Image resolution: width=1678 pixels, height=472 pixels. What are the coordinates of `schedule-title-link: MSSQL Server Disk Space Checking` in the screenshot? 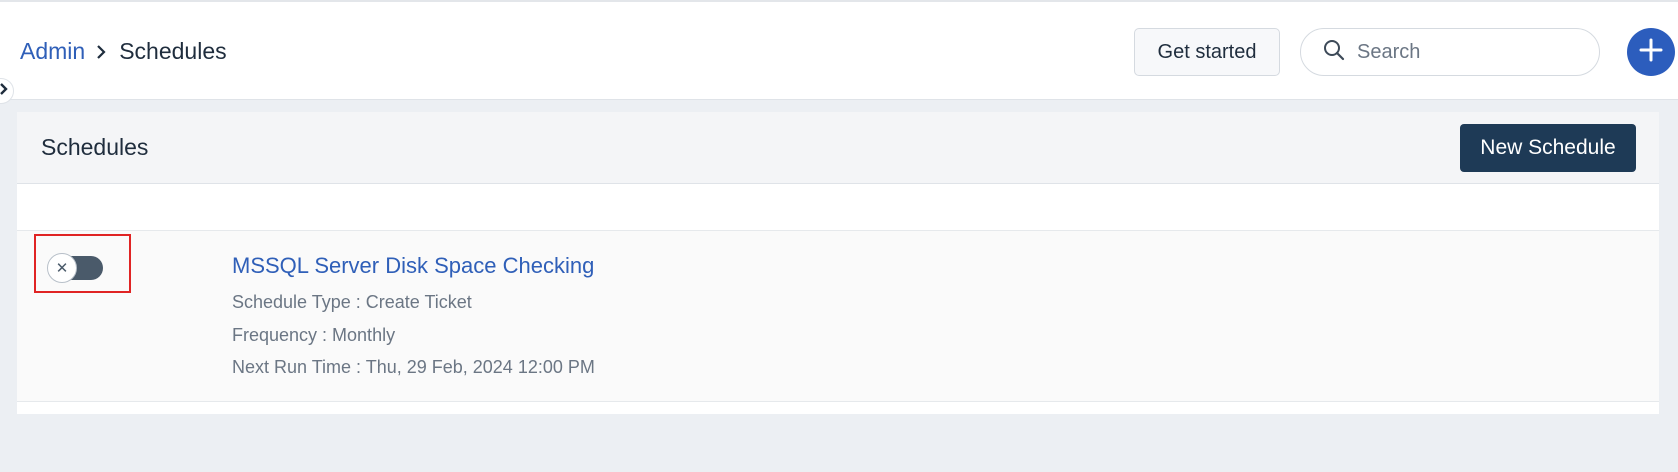 It's located at (413, 266).